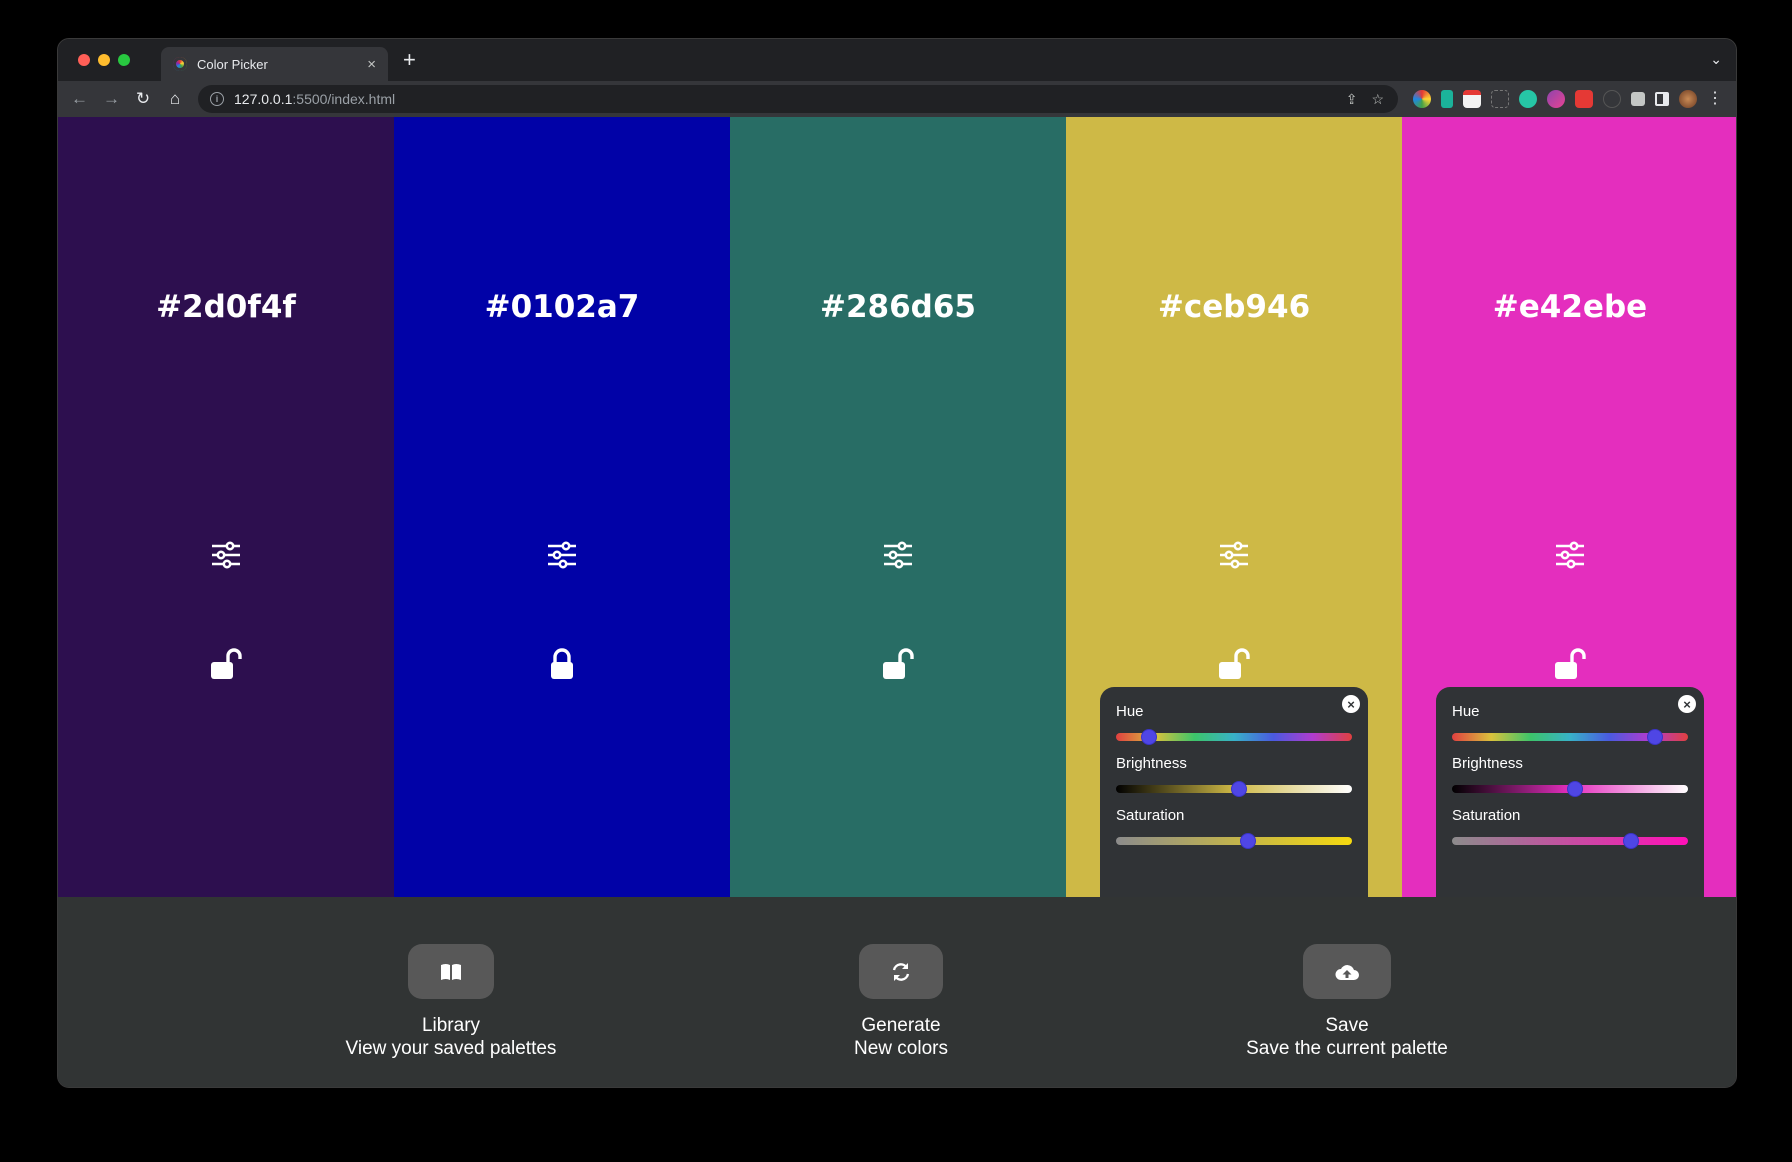 This screenshot has width=1792, height=1162. What do you see at coordinates (226, 507) in the screenshot?
I see `color-column-1: #2d0f4f` at bounding box center [226, 507].